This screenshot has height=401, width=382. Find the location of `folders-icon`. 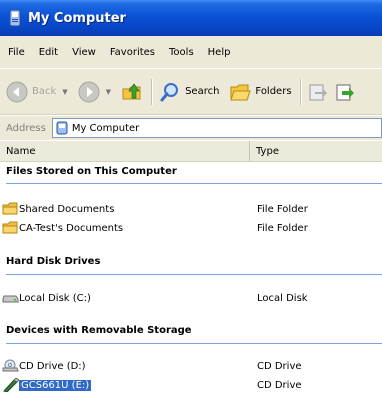

folders-icon is located at coordinates (241, 92).